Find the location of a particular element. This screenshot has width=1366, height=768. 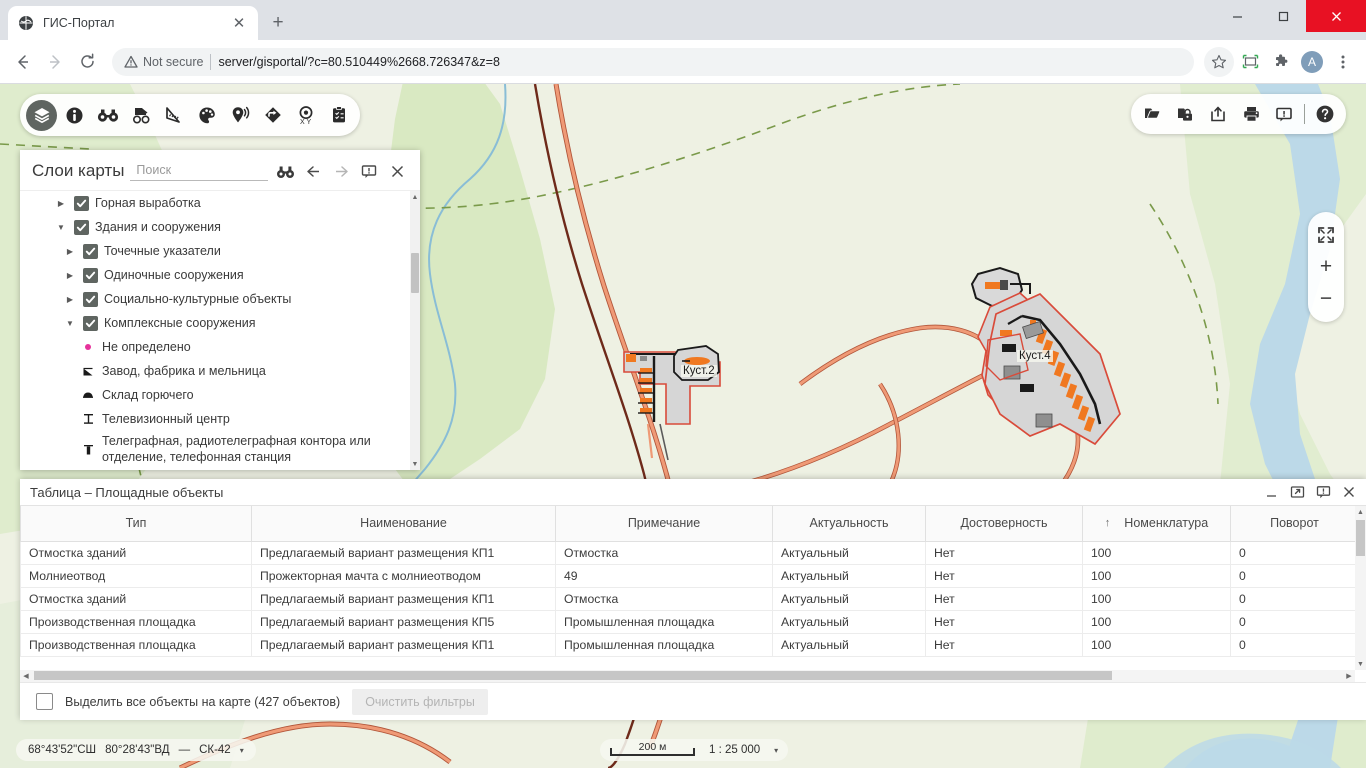

route-measure-tool-button is located at coordinates (140, 115).